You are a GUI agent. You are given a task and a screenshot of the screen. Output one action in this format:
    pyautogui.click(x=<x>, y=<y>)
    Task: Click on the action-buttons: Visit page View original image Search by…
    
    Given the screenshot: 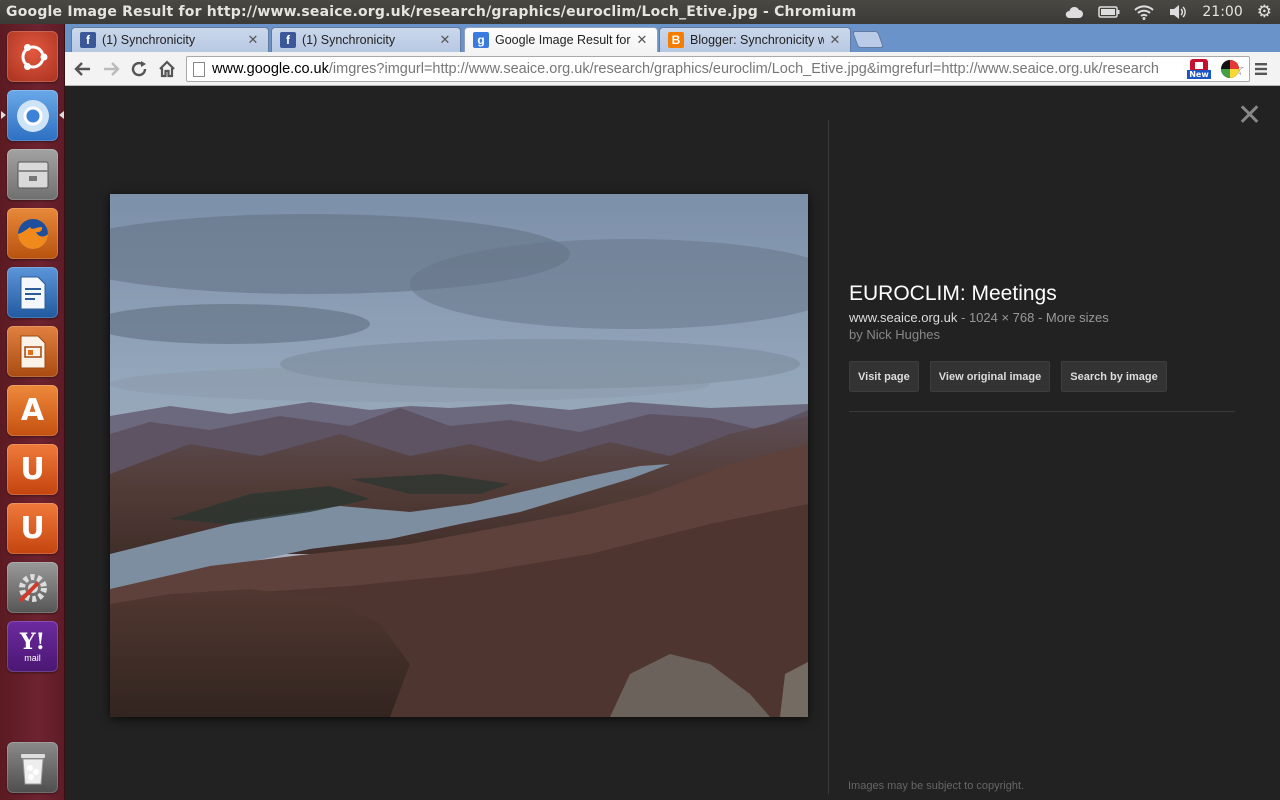 What is the action you would take?
    pyautogui.click(x=1042, y=376)
    